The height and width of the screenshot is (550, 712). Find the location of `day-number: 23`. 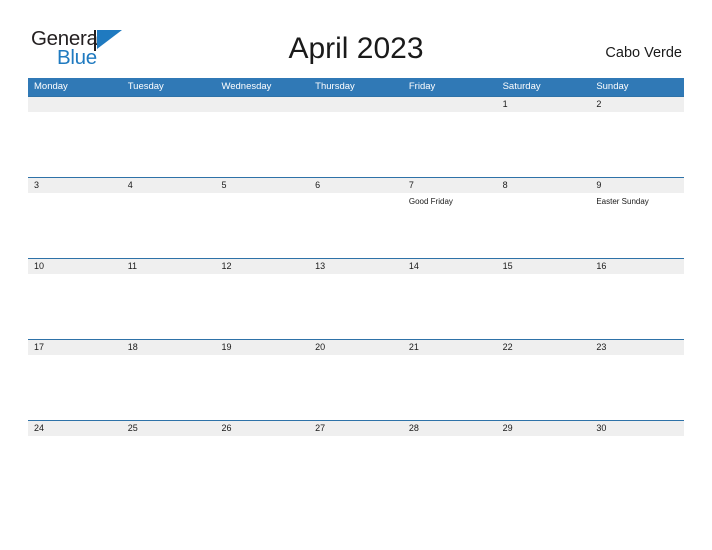

day-number: 23 is located at coordinates (637, 347).